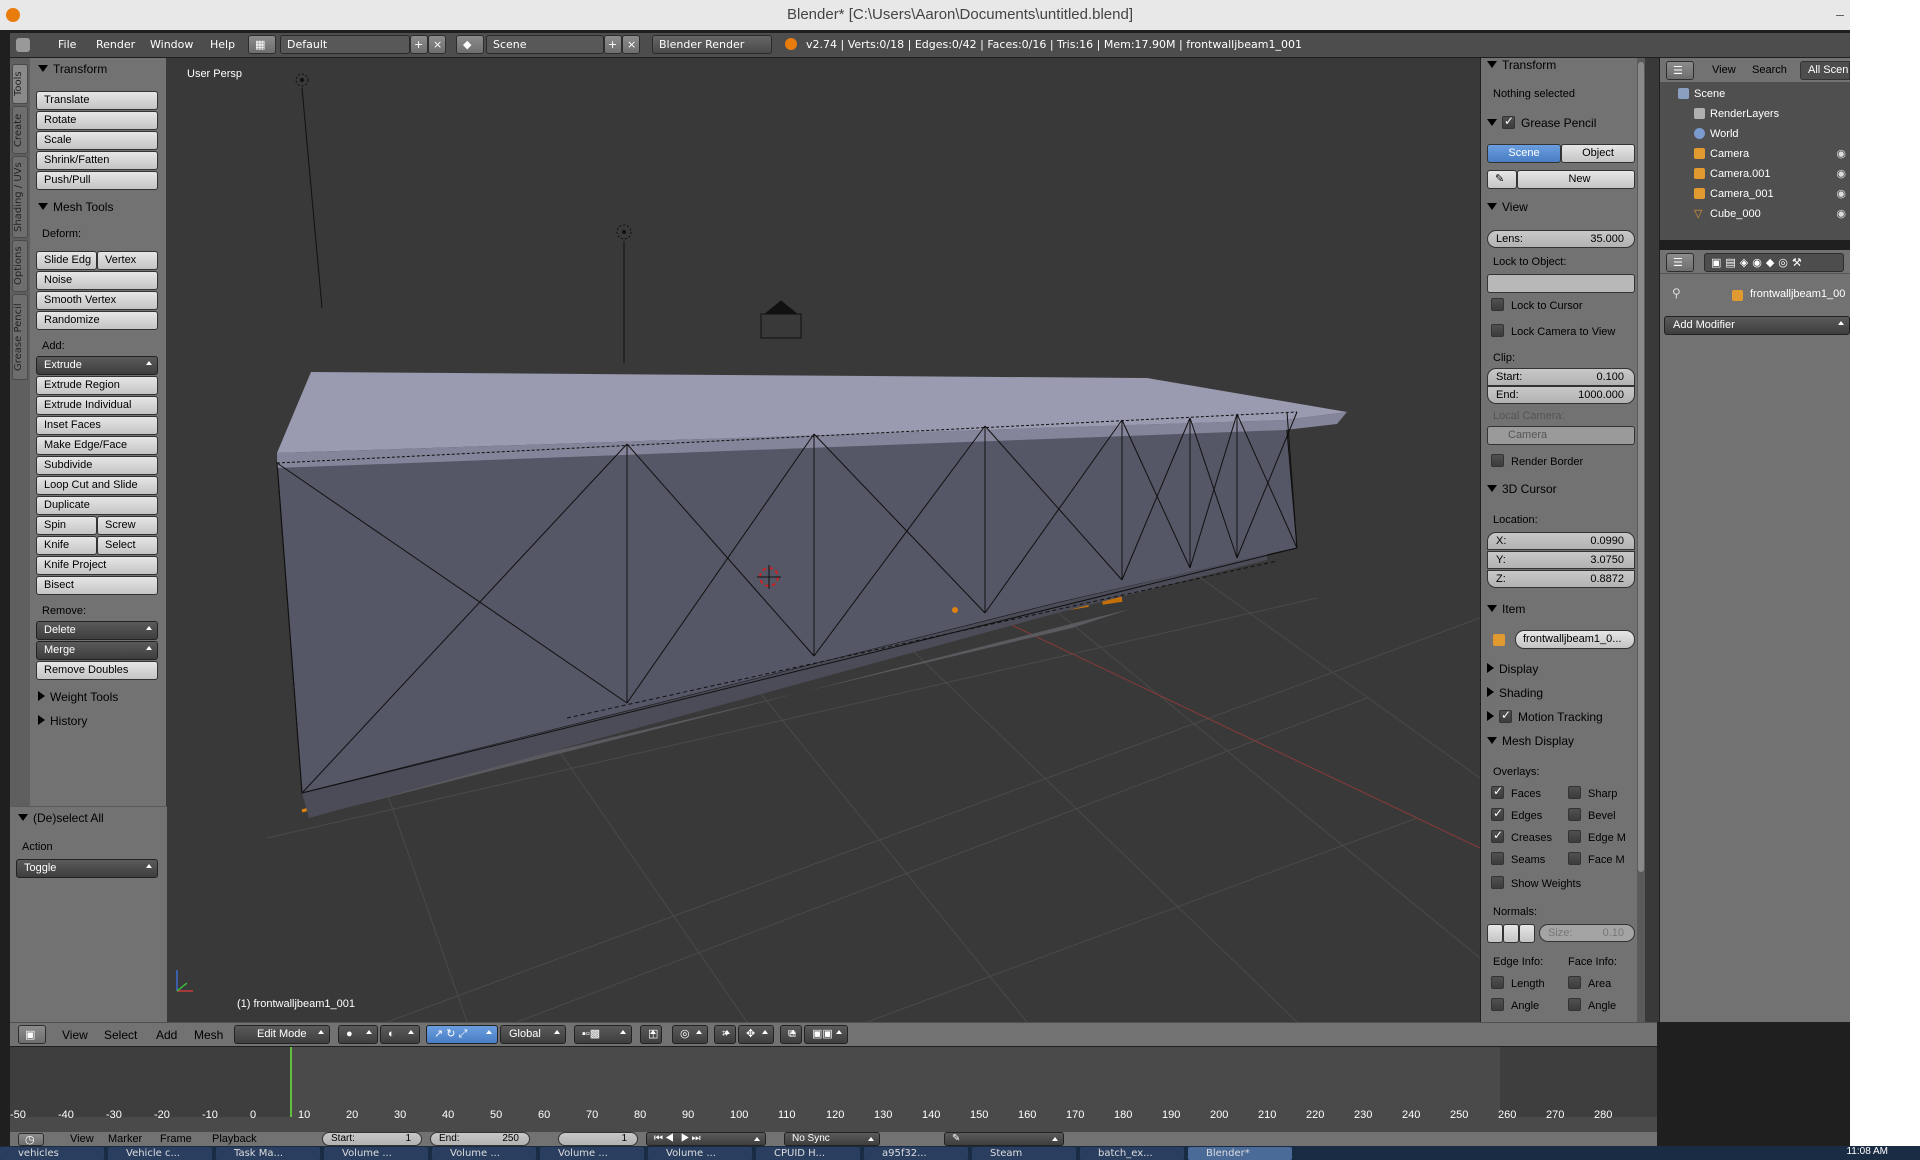  Describe the element at coordinates (1561, 435) in the screenshot. I see `local-camera-field: Camera` at that location.